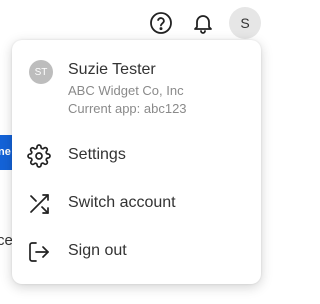 This screenshot has height=304, width=320. Describe the element at coordinates (97, 250) in the screenshot. I see `sign-out-label: Sign out` at that location.